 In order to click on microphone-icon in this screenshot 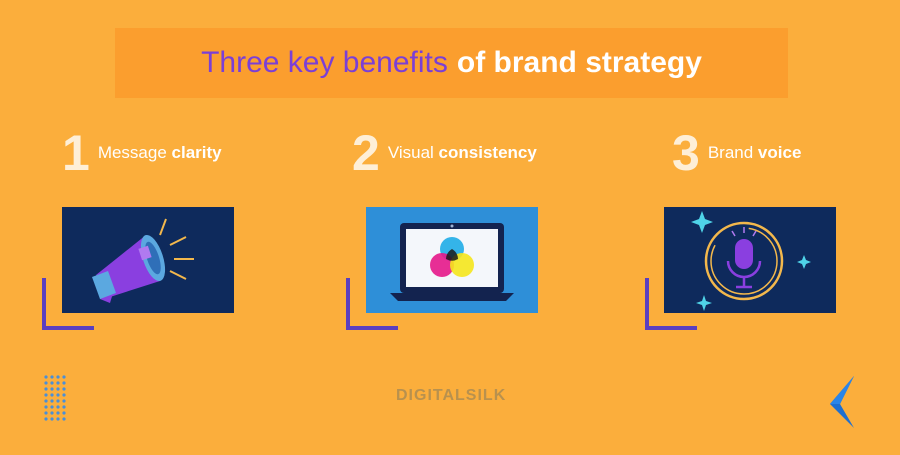, I will do `click(750, 260)`.